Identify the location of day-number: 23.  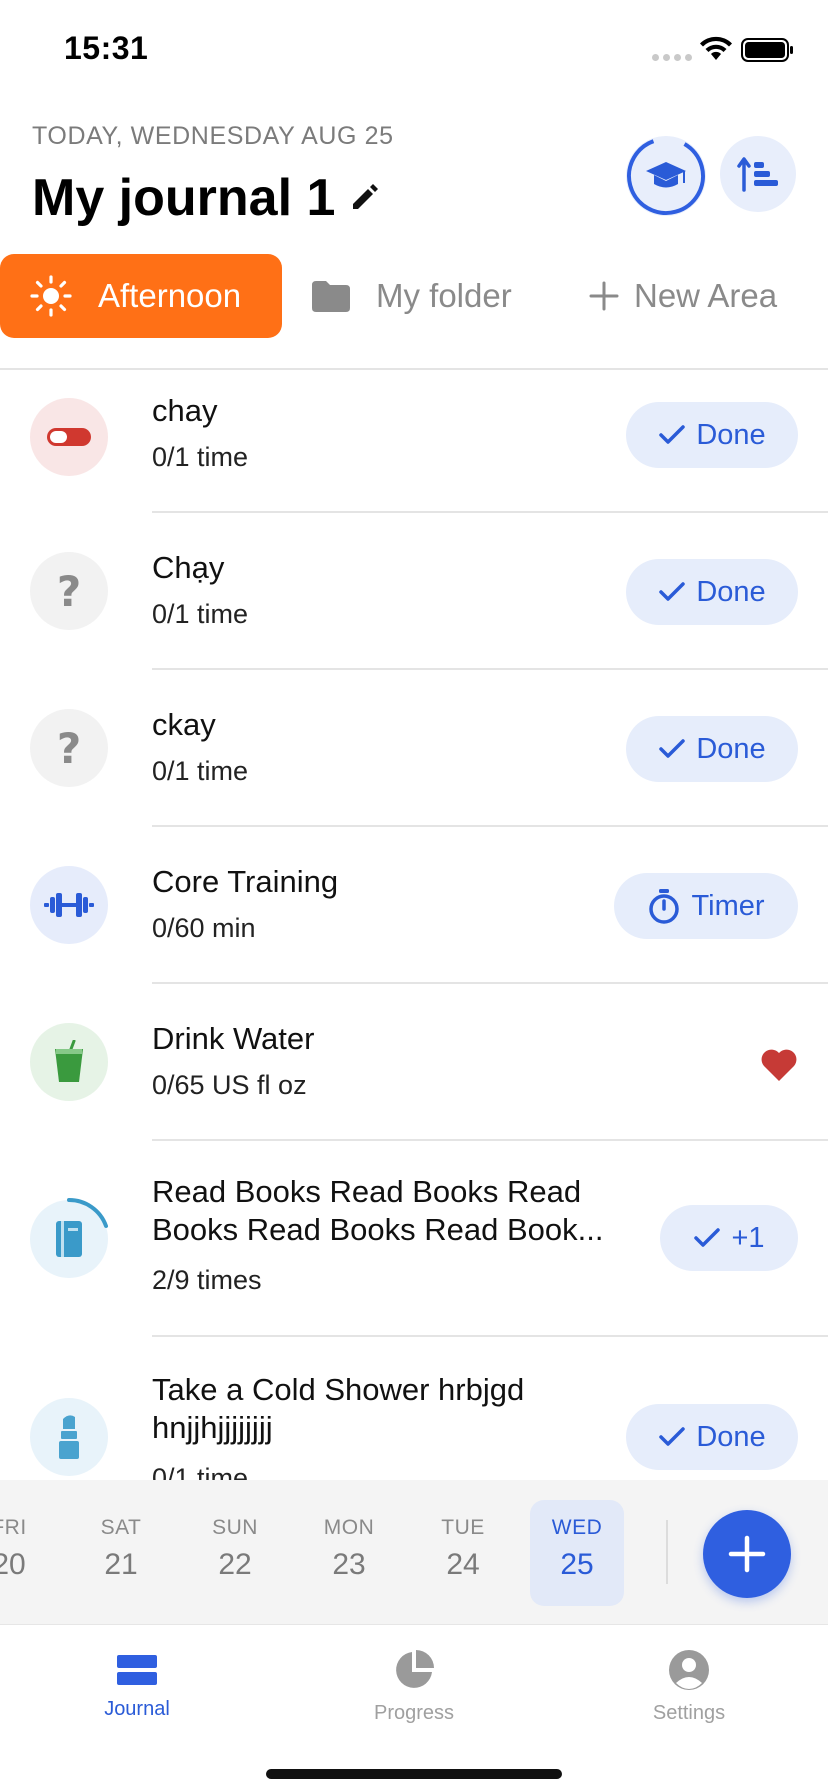
(349, 1564).